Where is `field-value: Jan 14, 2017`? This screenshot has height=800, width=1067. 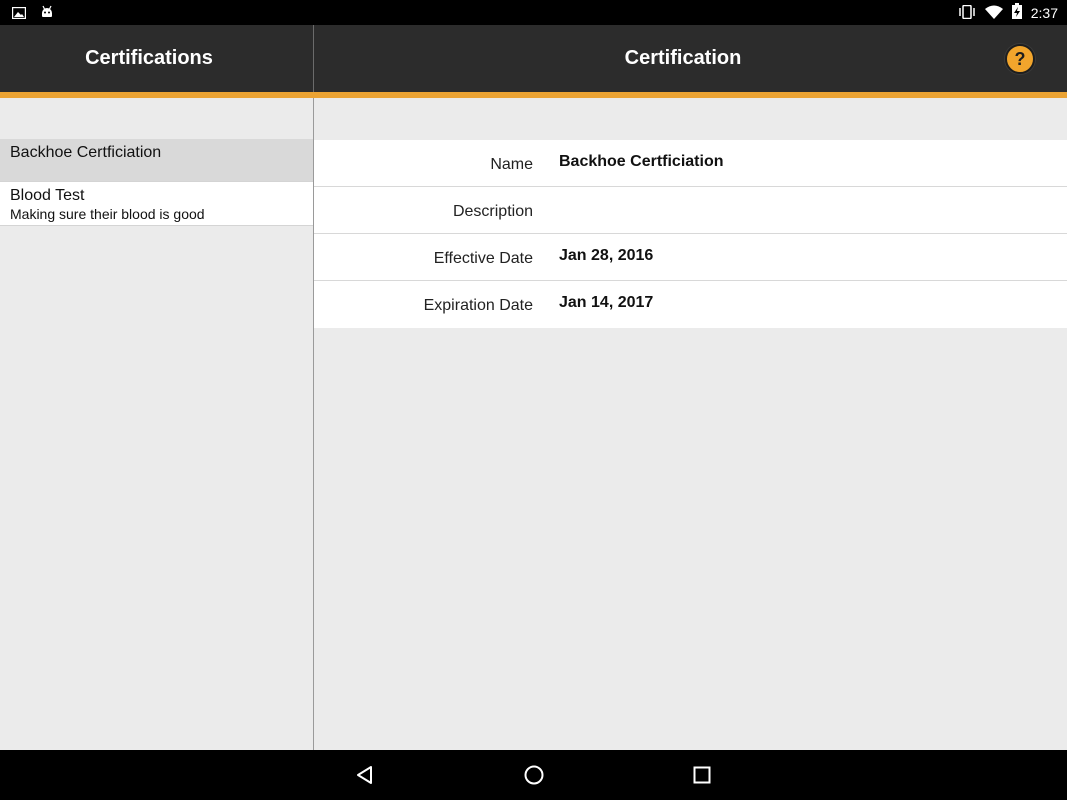
field-value: Jan 14, 2017 is located at coordinates (606, 302).